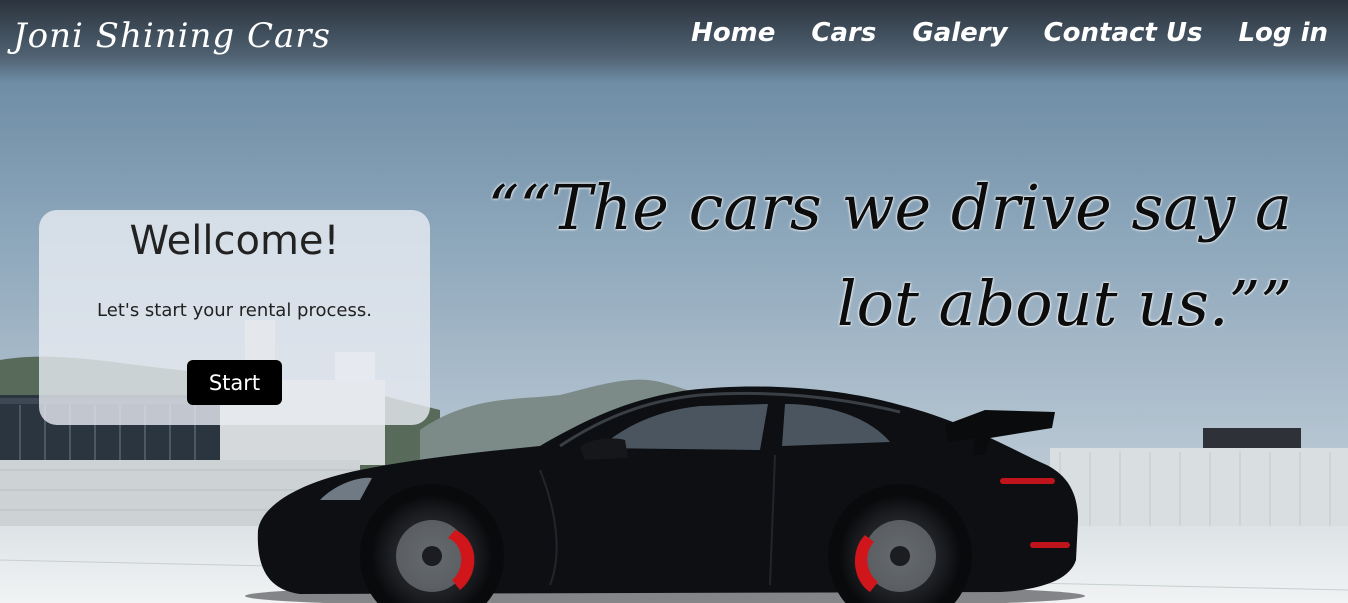  Describe the element at coordinates (843, 33) in the screenshot. I see `nav-cars-link: Cars` at that location.